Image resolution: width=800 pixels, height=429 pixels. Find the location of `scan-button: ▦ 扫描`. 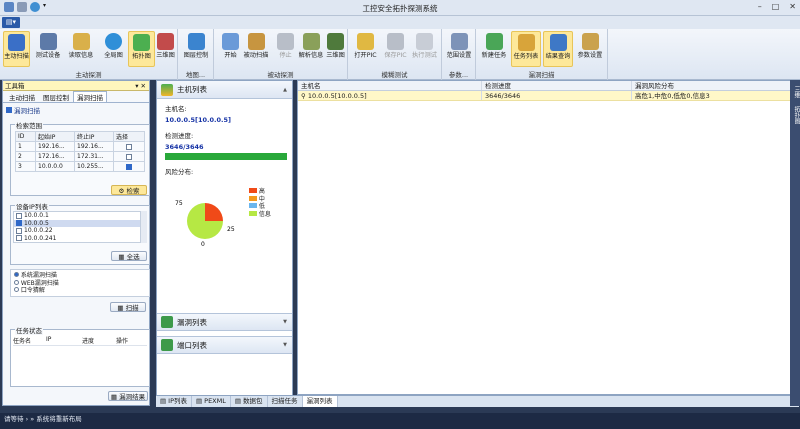

scan-button: ▦ 扫描 is located at coordinates (128, 307).